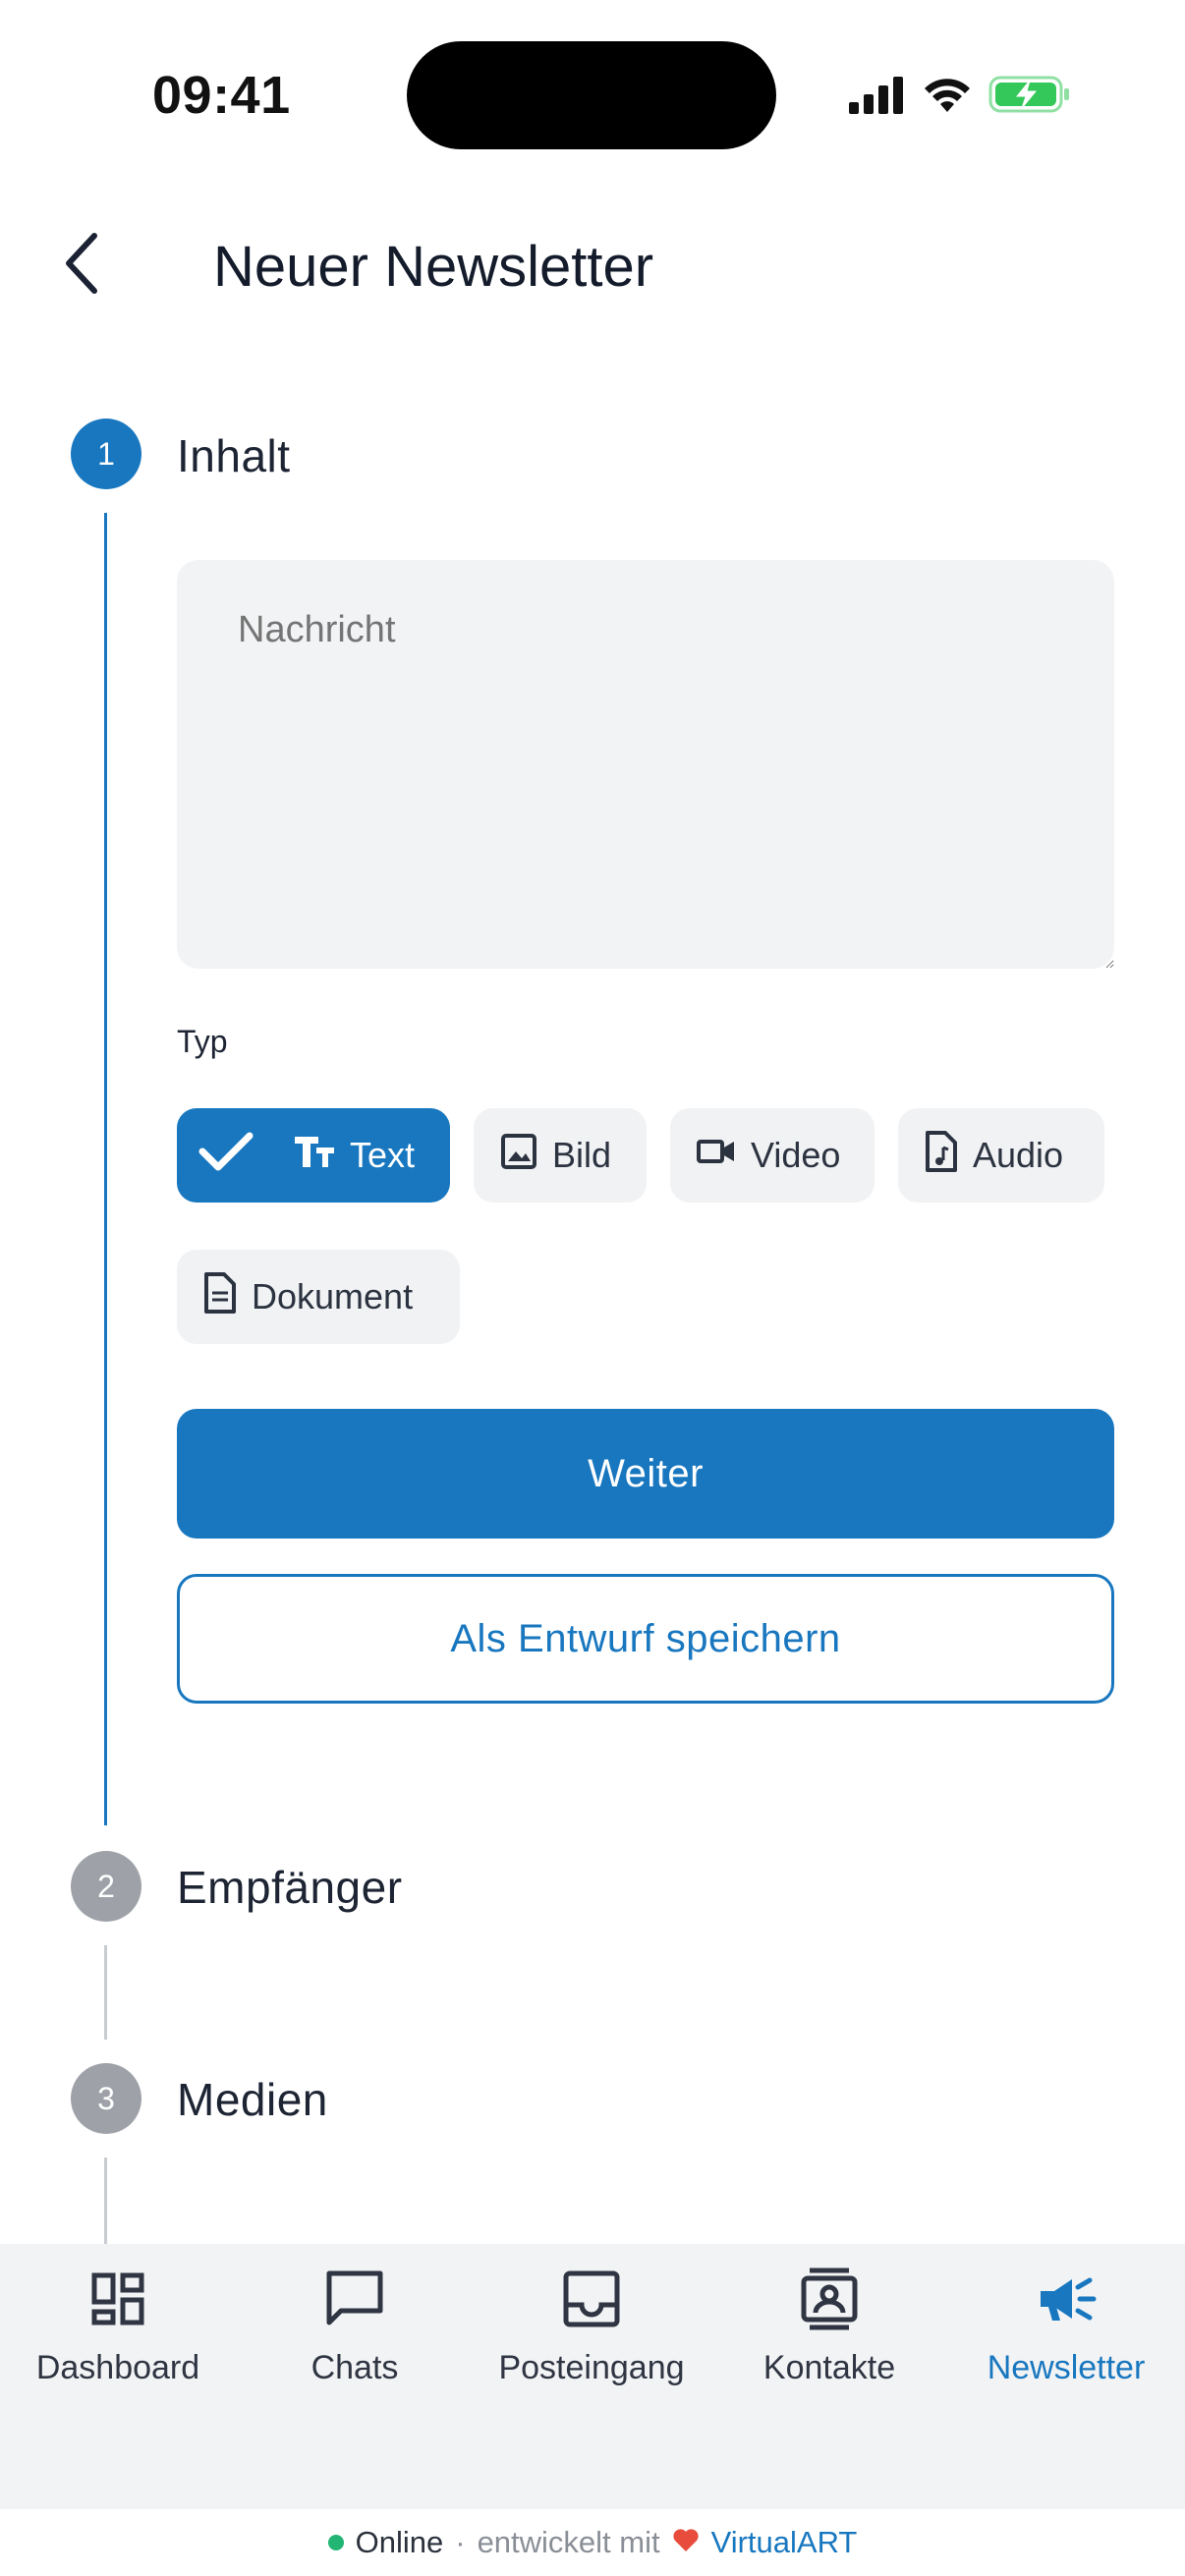  What do you see at coordinates (106, 1169) in the screenshot?
I see `step-1-connector` at bounding box center [106, 1169].